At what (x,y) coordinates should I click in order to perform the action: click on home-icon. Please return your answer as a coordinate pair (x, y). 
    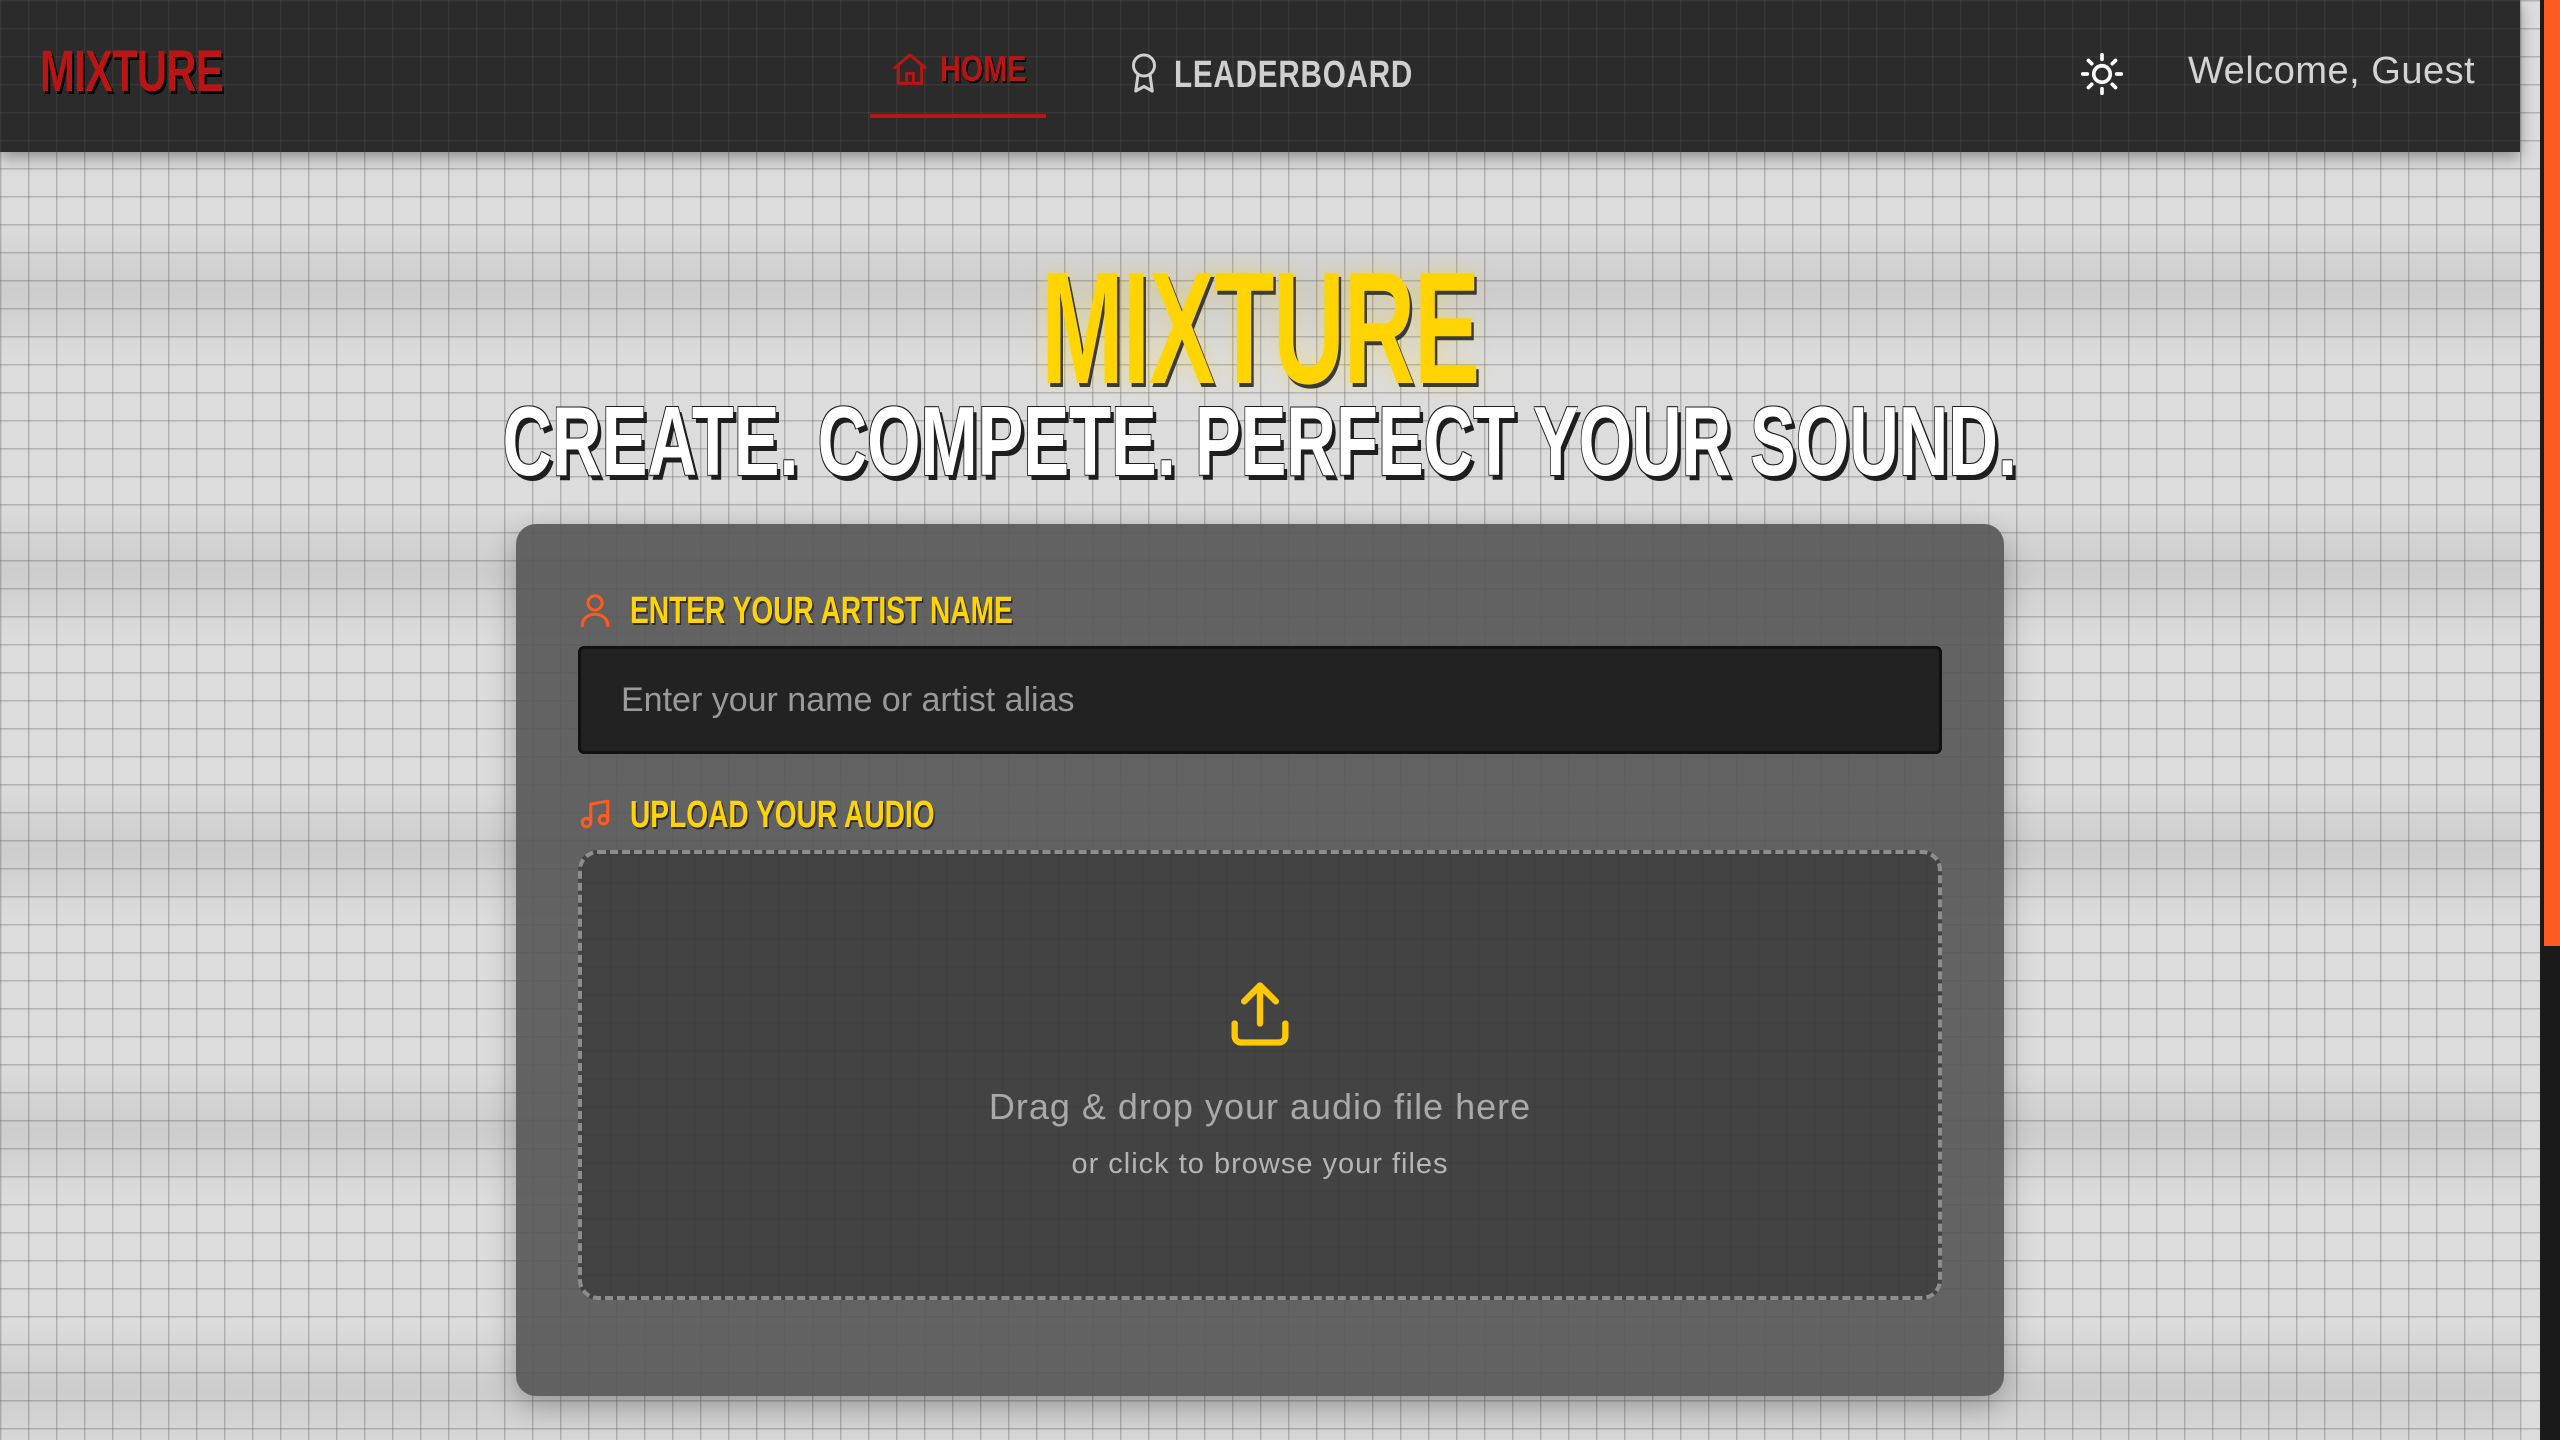
    Looking at the image, I should click on (910, 72).